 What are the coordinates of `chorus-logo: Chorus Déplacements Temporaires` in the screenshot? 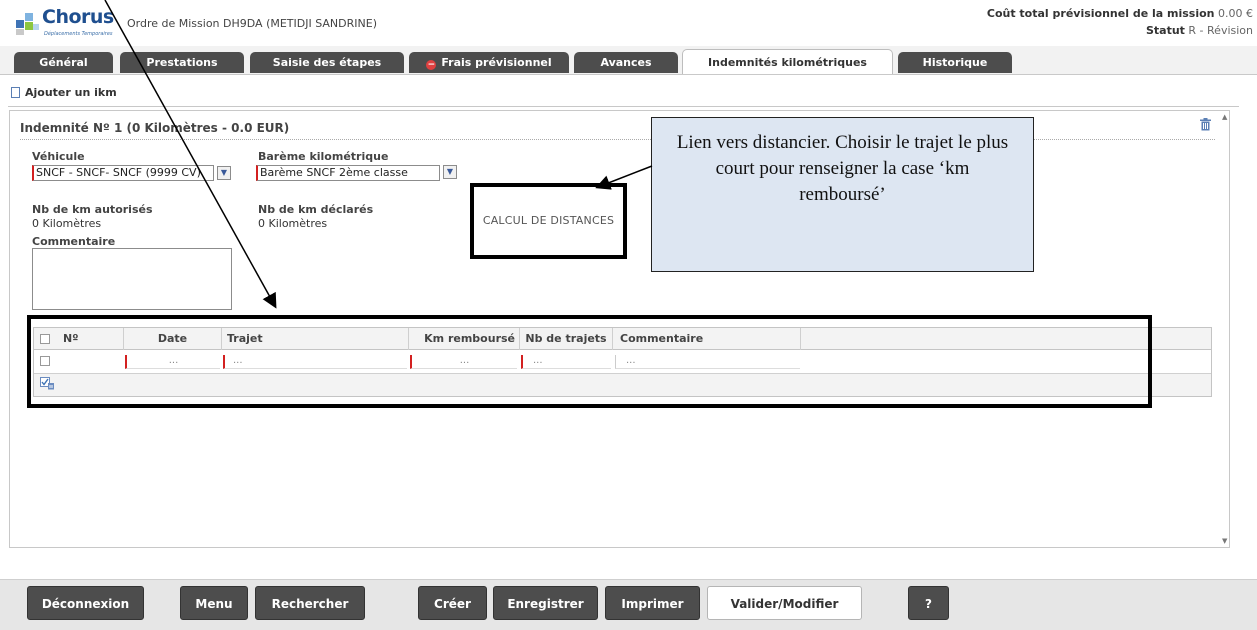 It's located at (69, 24).